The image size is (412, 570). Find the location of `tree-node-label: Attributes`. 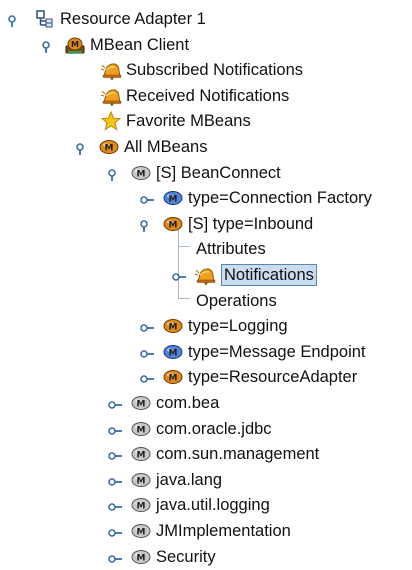

tree-node-label: Attributes is located at coordinates (231, 249).